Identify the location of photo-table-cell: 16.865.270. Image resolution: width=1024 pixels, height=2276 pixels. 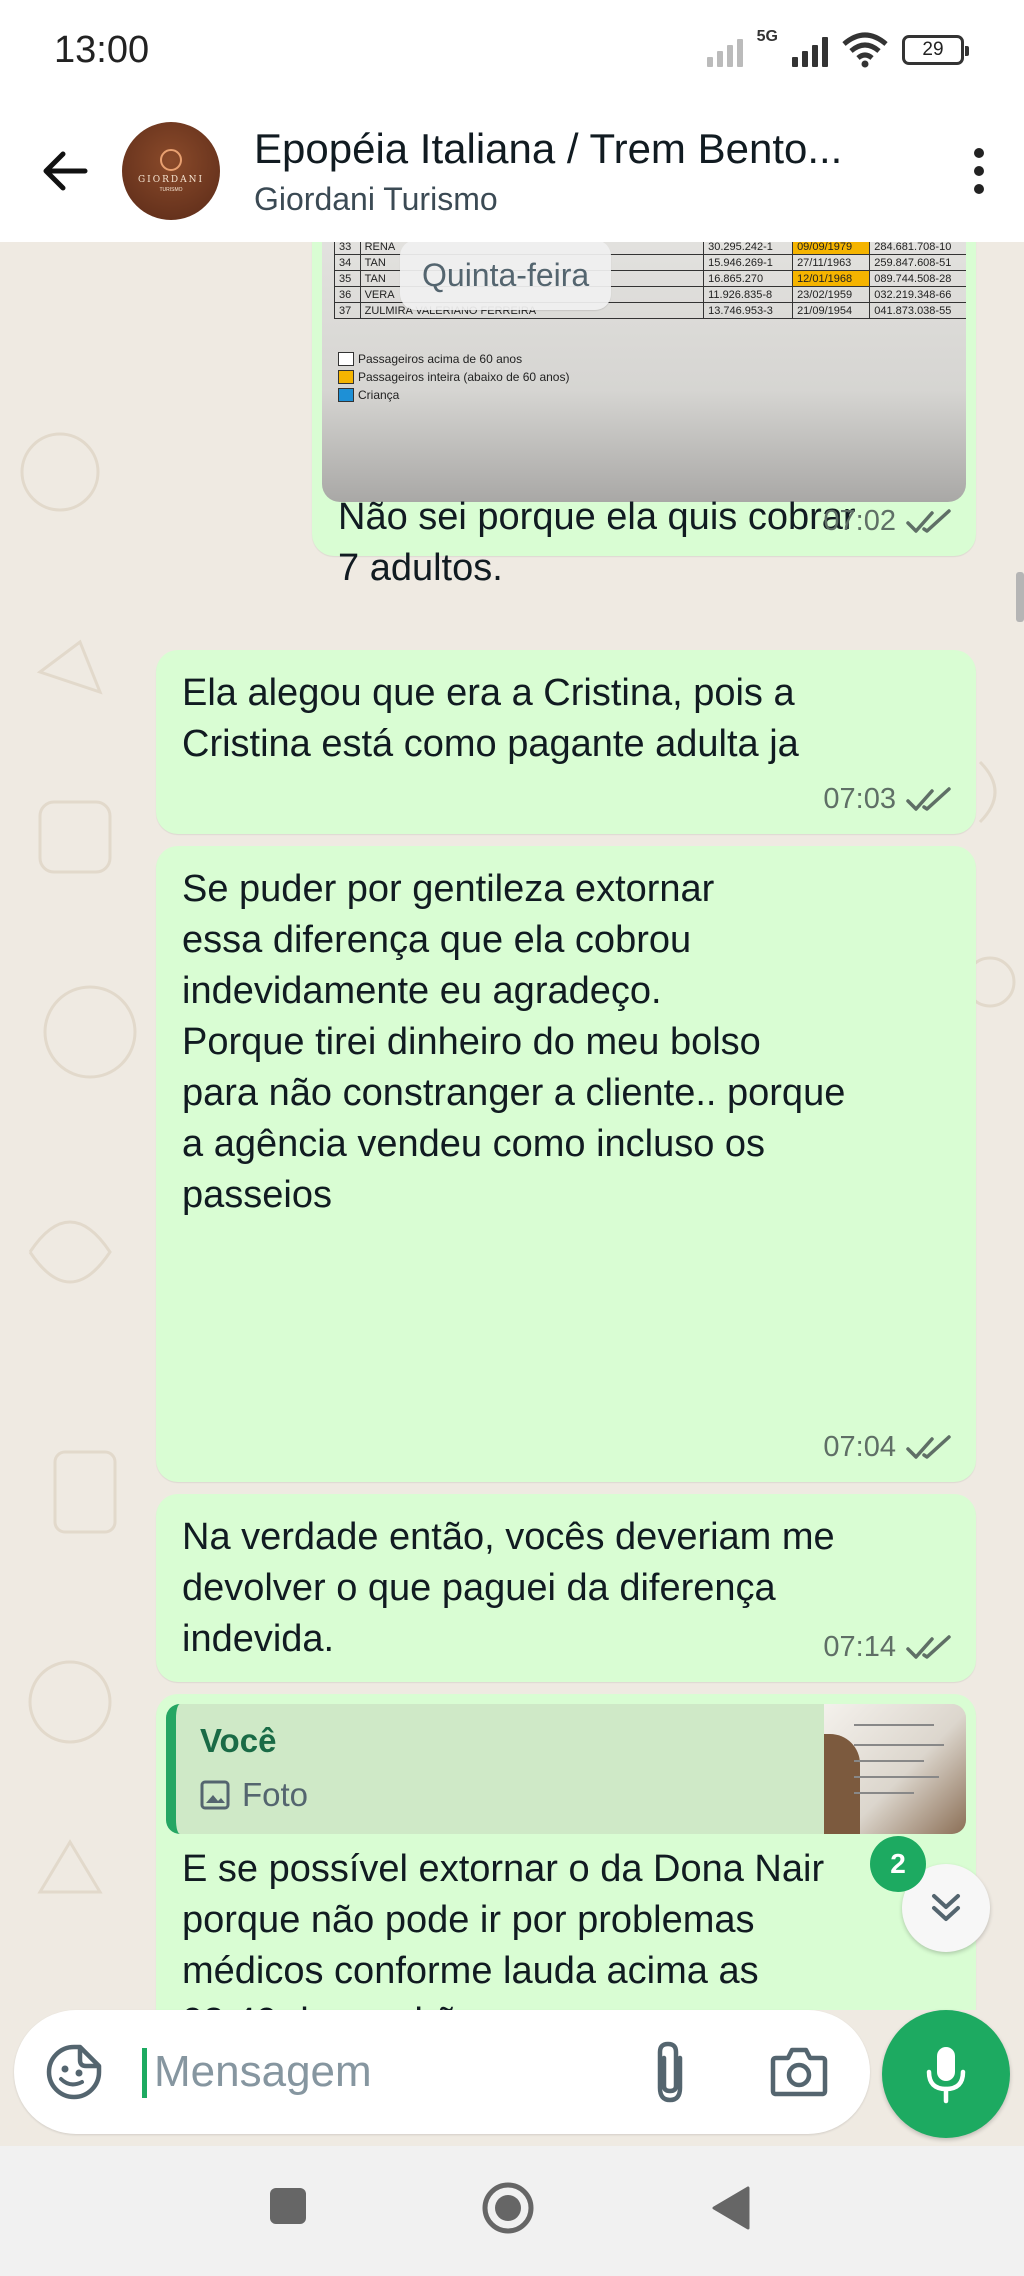
(748, 278).